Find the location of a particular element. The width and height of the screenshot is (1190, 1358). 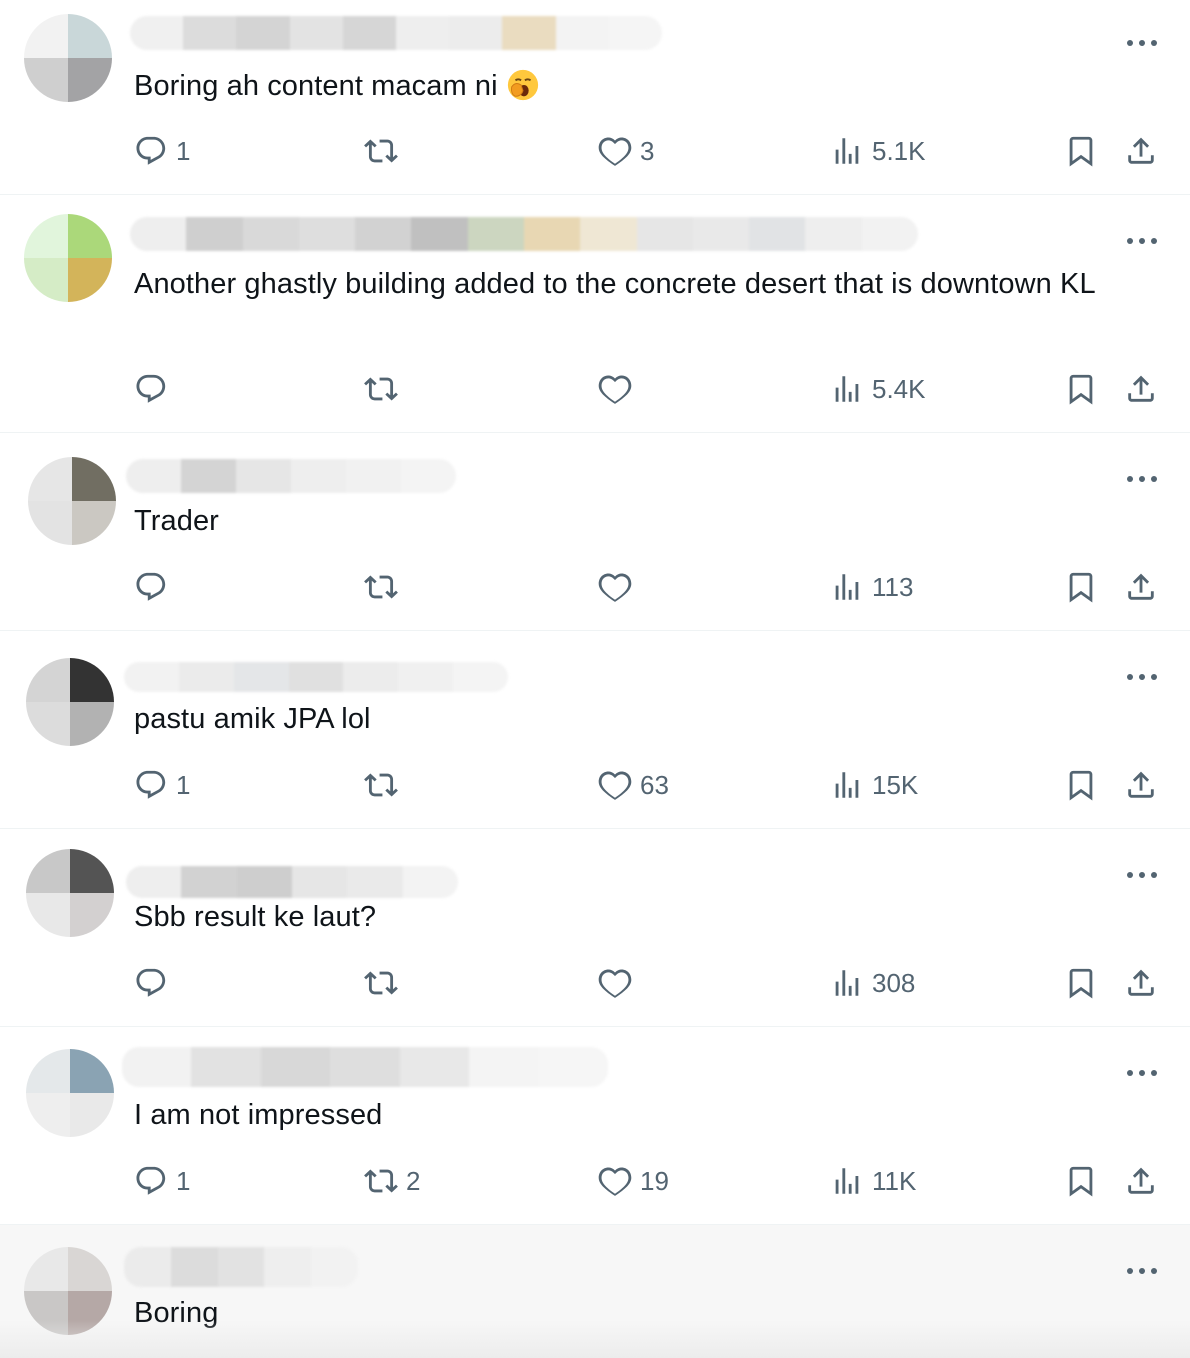

reply-item: Trader 113 is located at coordinates (595, 532).